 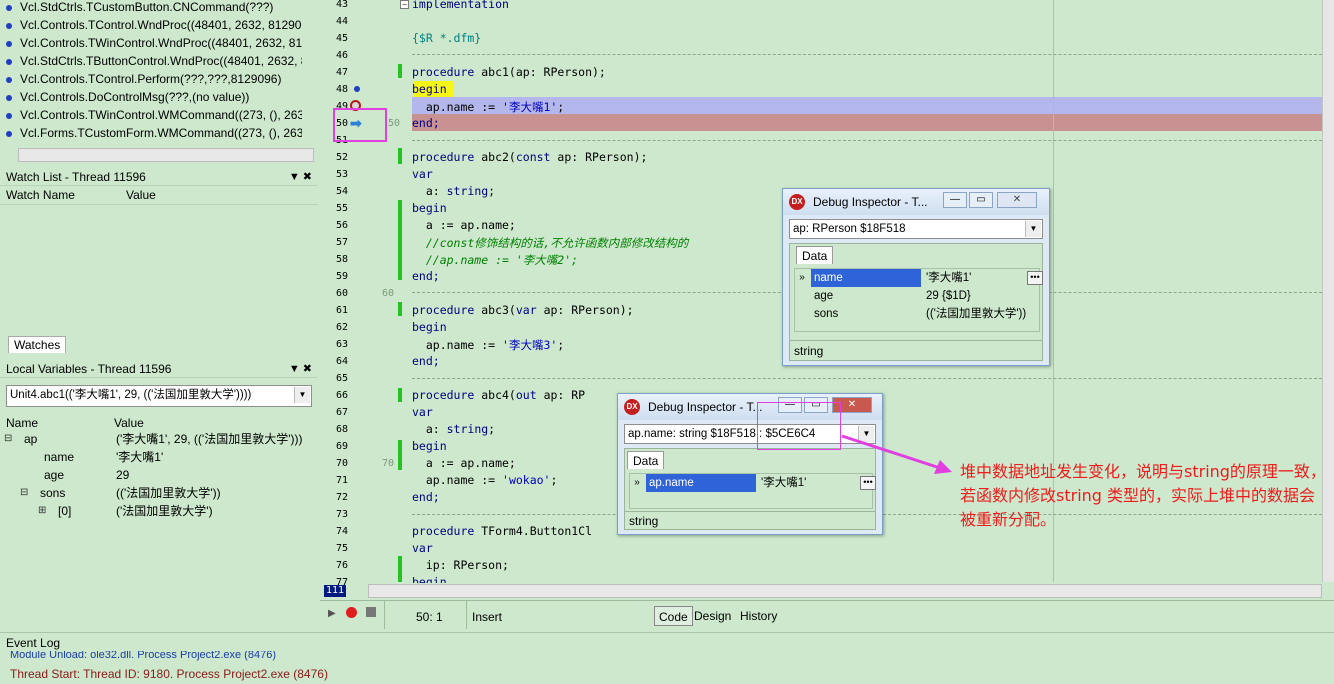 I want to click on fold-toggle-icon: −, so click(x=404, y=4).